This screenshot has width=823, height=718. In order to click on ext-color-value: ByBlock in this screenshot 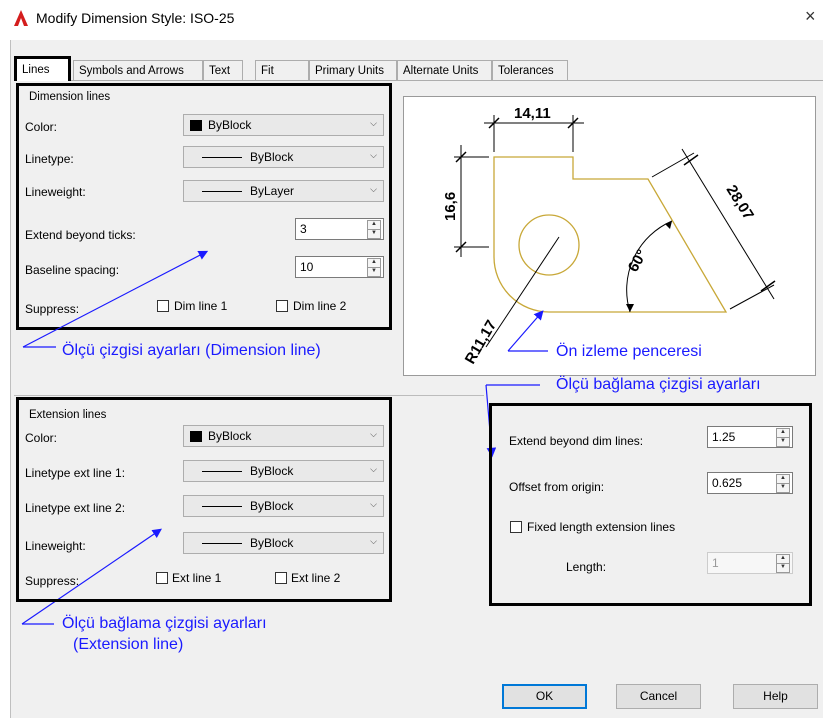, I will do `click(230, 436)`.